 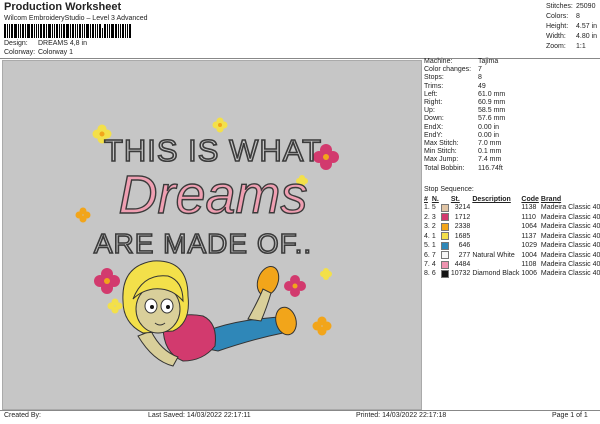 What do you see at coordinates (427, 246) in the screenshot?
I see `stop-number: 5.` at bounding box center [427, 246].